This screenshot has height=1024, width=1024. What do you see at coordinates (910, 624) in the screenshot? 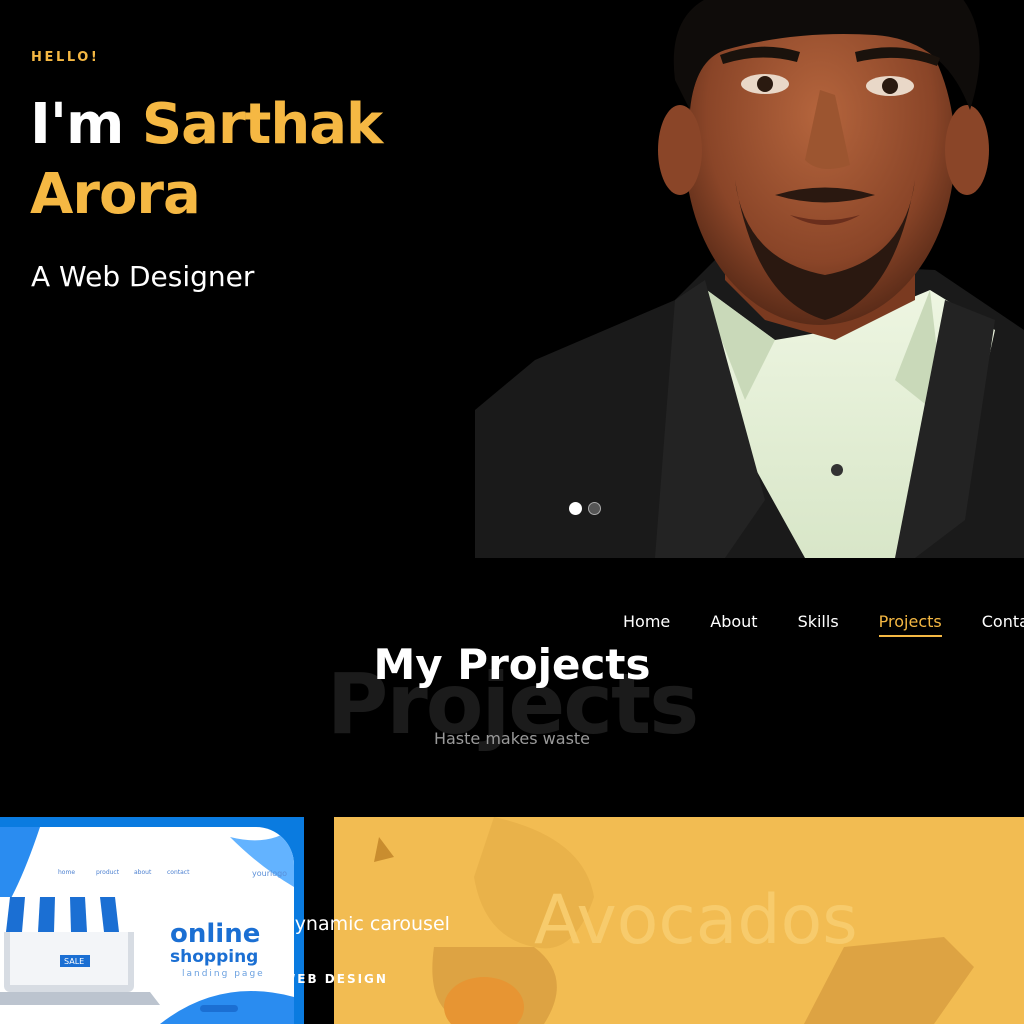
I see `nav-item-projects: Projects` at bounding box center [910, 624].